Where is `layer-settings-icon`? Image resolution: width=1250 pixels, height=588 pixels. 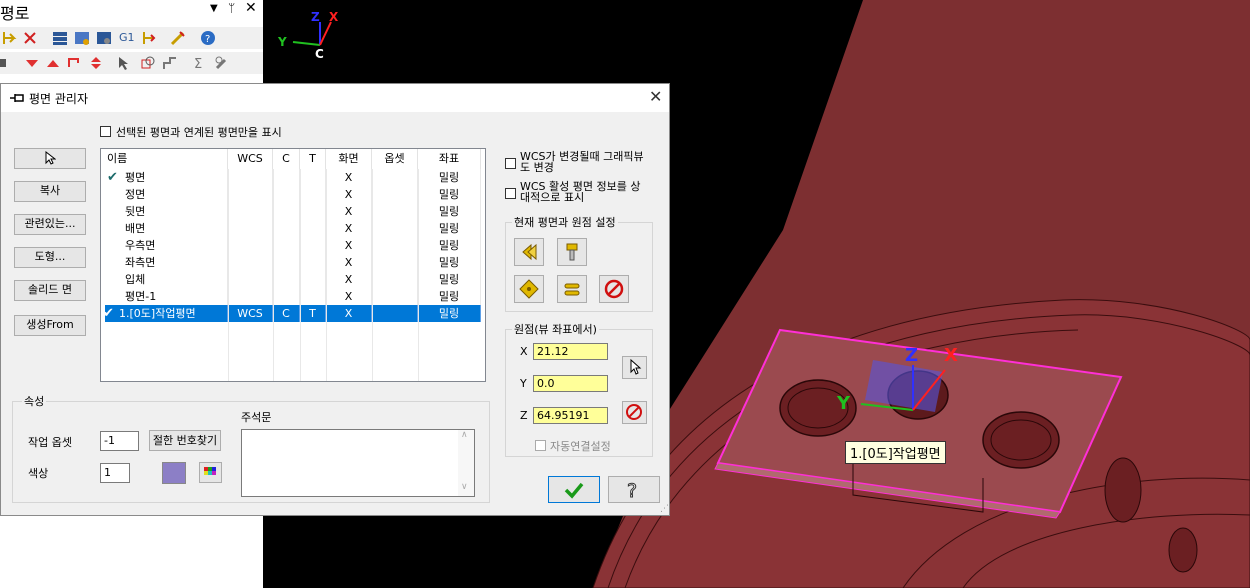
layer-settings-icon is located at coordinates (104, 38).